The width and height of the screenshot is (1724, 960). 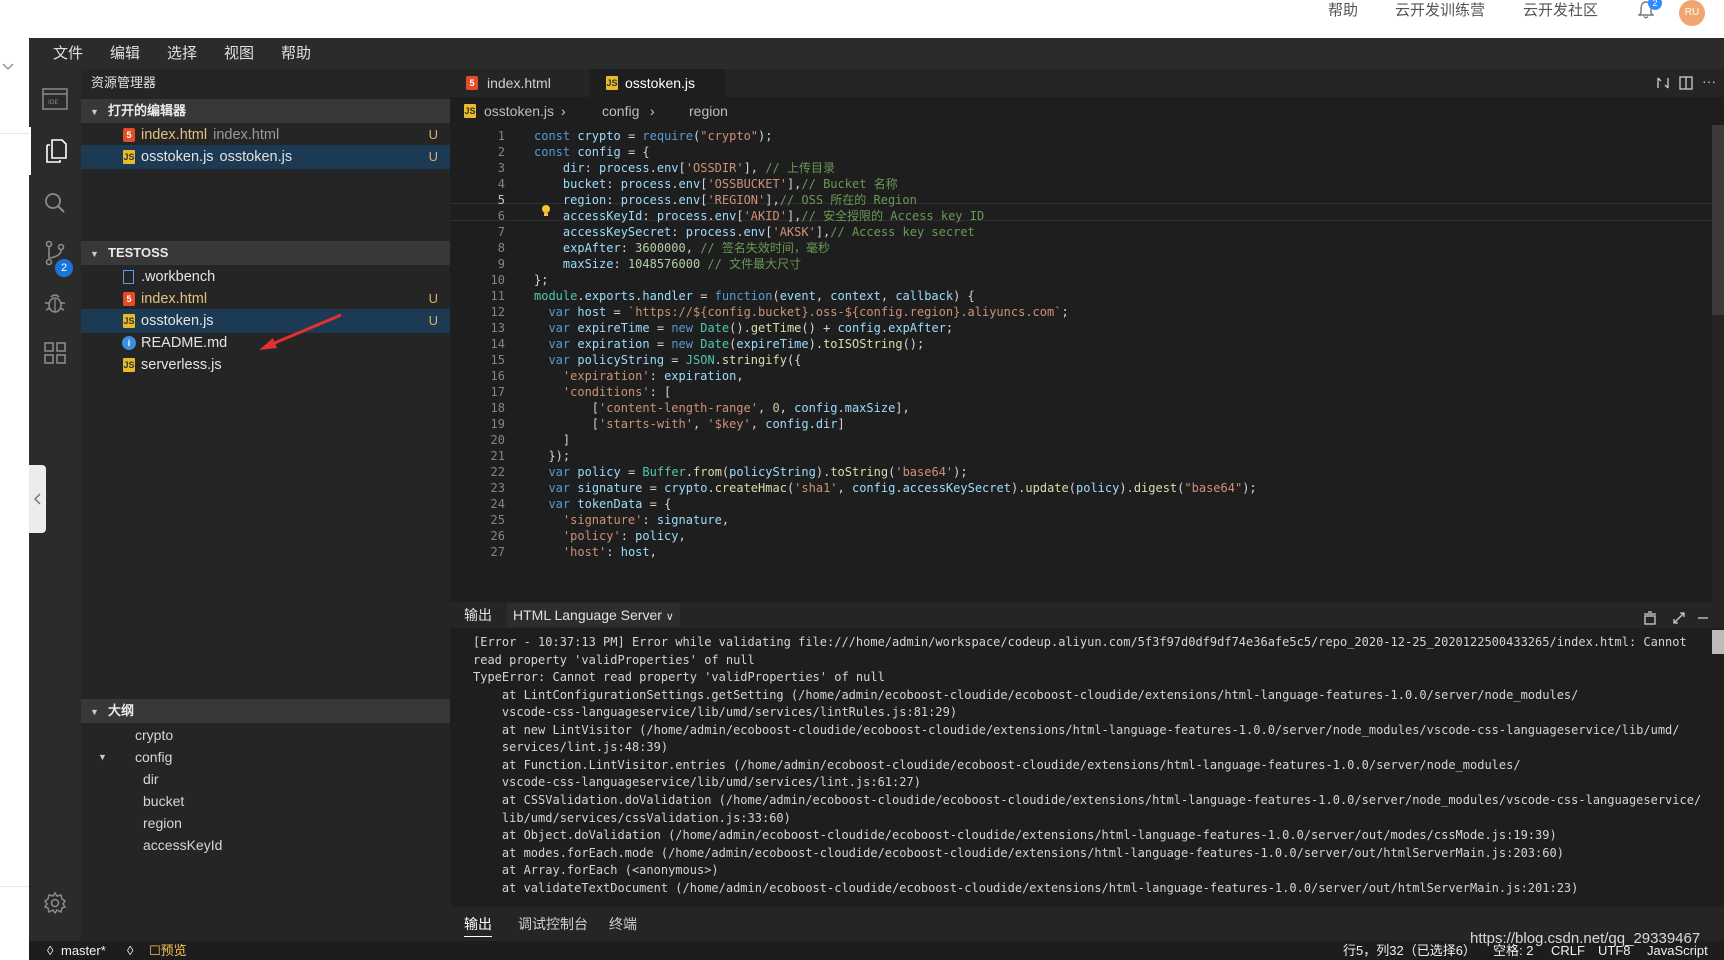 What do you see at coordinates (168, 950) in the screenshot?
I see `preview-button: ☐预览` at bounding box center [168, 950].